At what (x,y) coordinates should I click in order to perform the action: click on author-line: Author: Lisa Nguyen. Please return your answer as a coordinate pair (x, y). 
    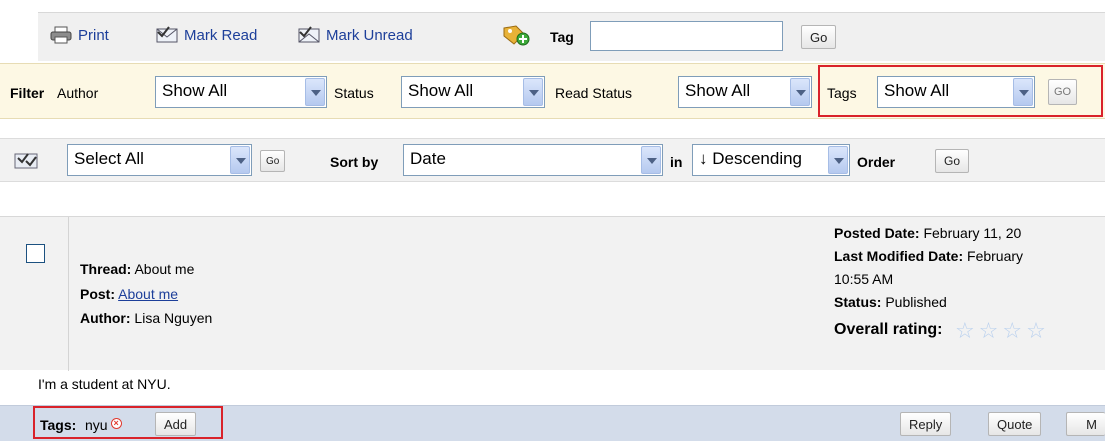
    Looking at the image, I should click on (146, 318).